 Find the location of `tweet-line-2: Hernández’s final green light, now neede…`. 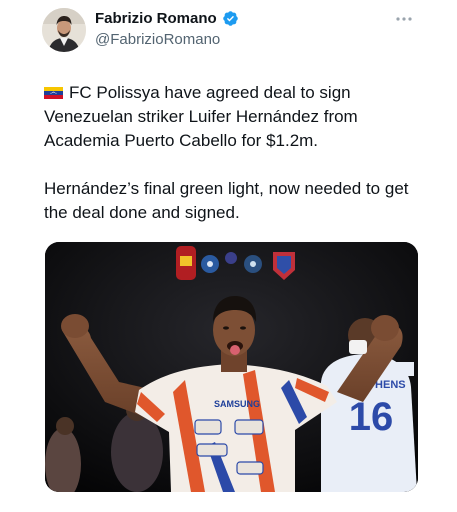

tweet-line-2: Hernández’s final green light, now neede… is located at coordinates (226, 200).